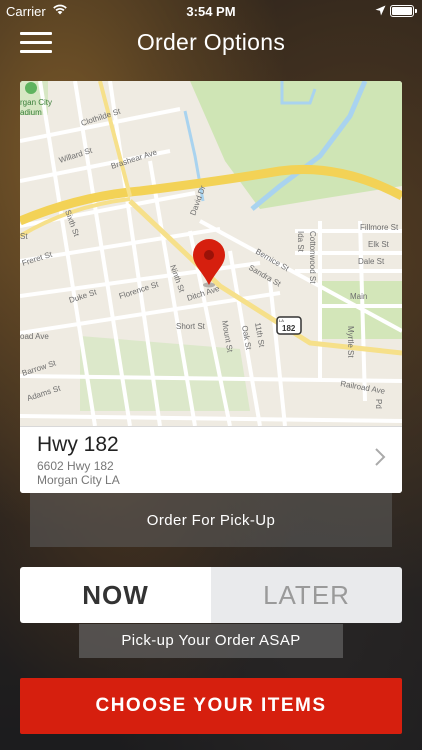  What do you see at coordinates (379, 244) in the screenshot?
I see `map-label: Elk St` at bounding box center [379, 244].